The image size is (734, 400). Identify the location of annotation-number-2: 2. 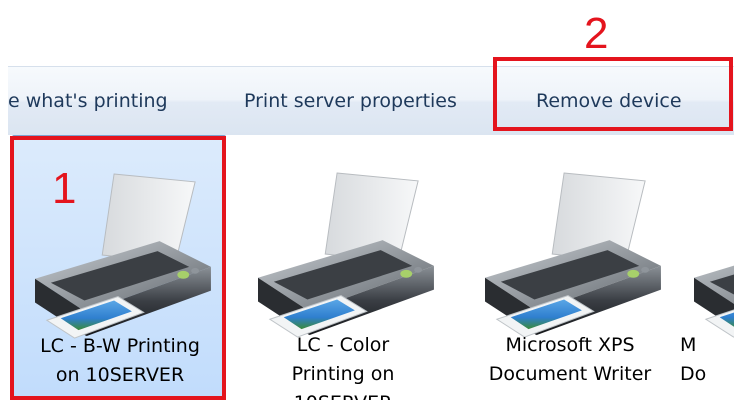
(596, 33).